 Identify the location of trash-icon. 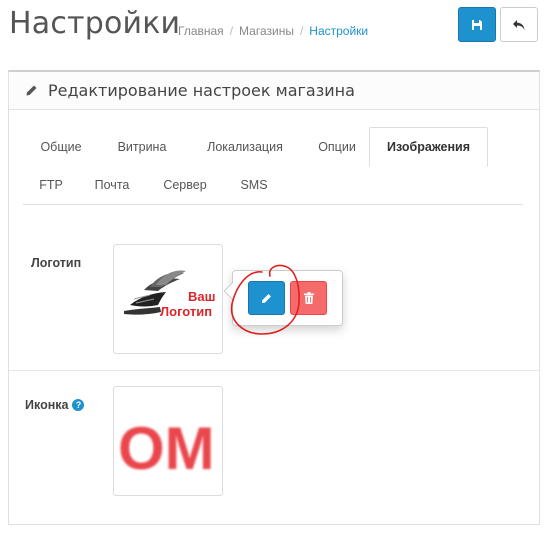
(308, 298).